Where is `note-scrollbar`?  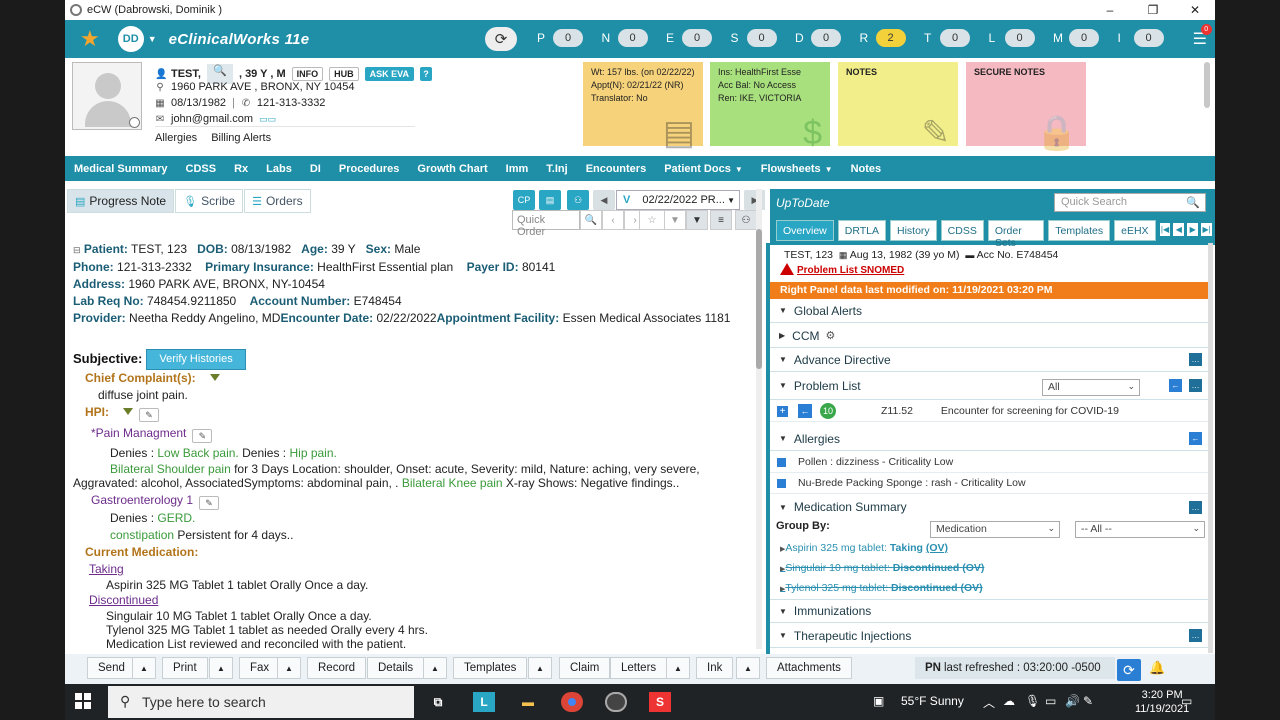 note-scrollbar is located at coordinates (759, 419).